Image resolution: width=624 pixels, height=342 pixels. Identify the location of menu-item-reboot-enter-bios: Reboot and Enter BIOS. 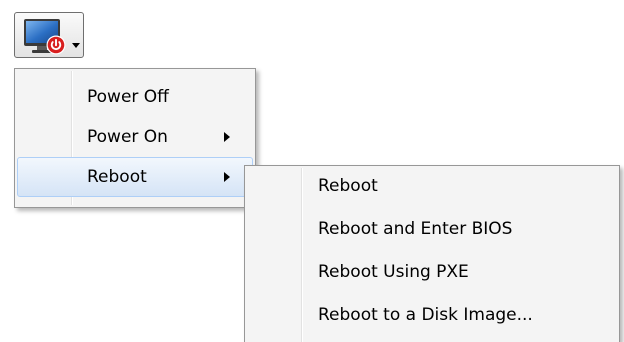
(432, 229).